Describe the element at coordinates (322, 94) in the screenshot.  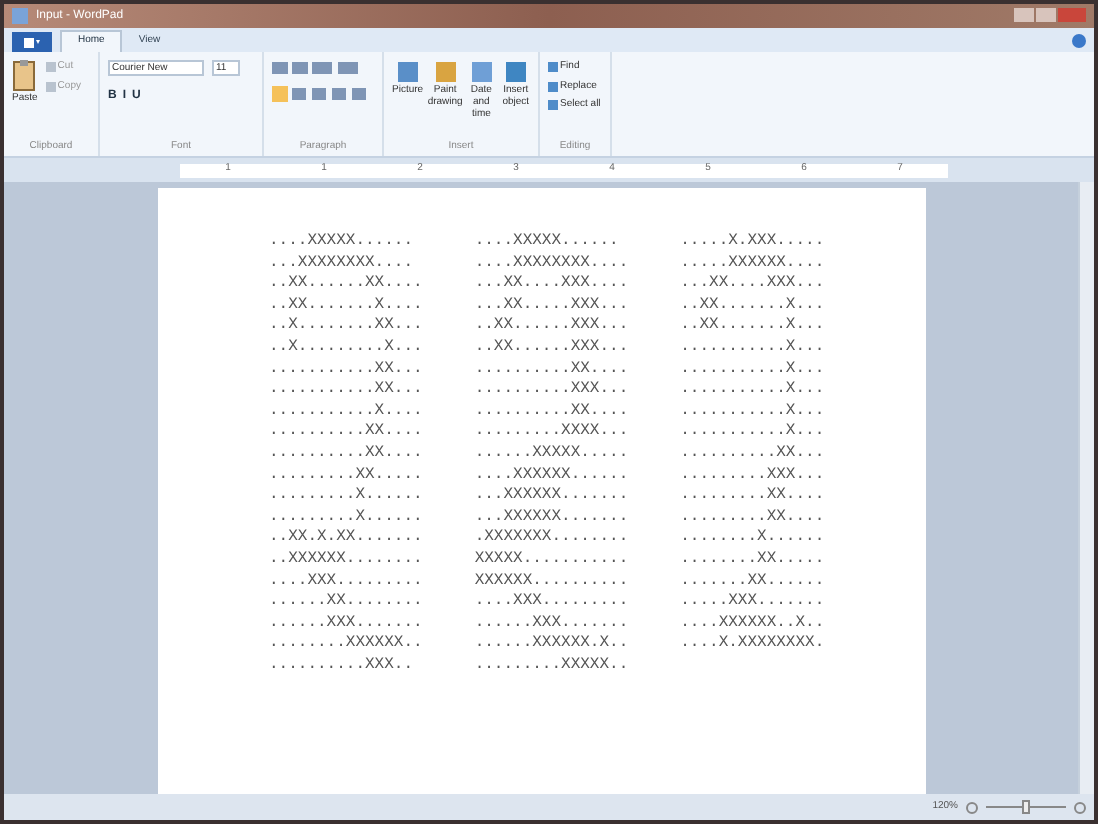
I see `alignment-icons` at that location.